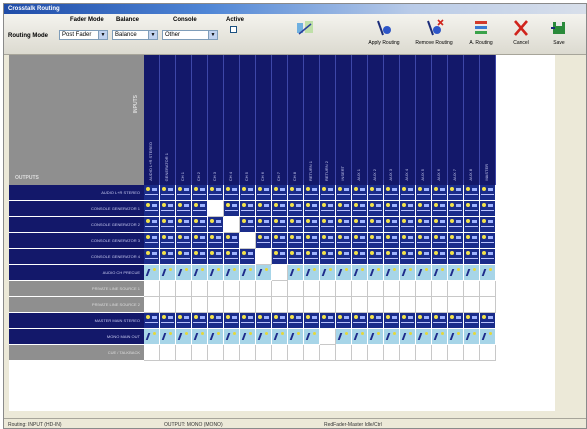  What do you see at coordinates (76, 273) in the screenshot?
I see `row-header: AUDIO CH PRECUE` at bounding box center [76, 273].